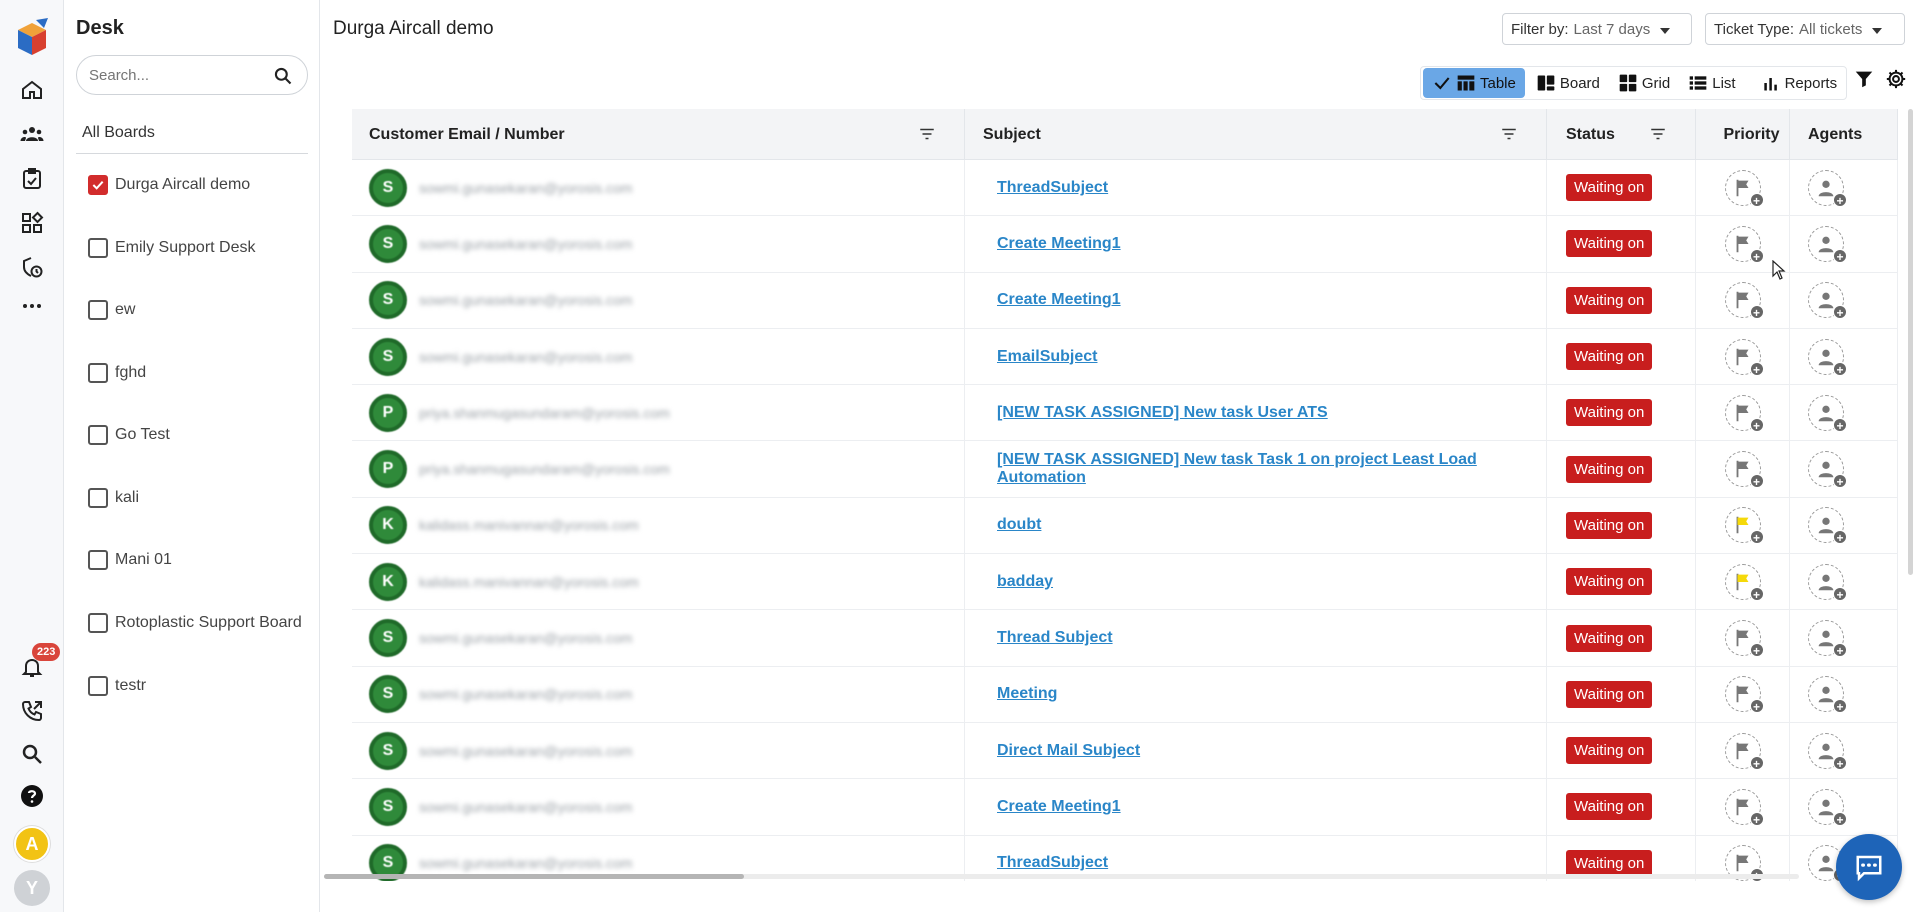 The height and width of the screenshot is (912, 1920). Describe the element at coordinates (179, 75) in the screenshot. I see `board-search-input` at that location.